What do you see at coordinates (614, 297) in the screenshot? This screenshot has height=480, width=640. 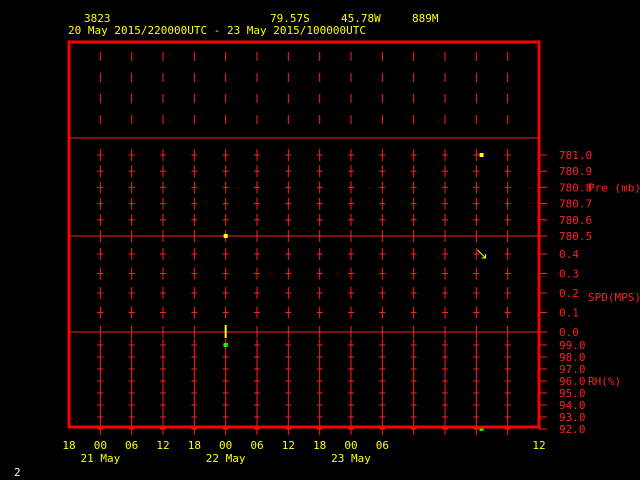 I see `axis-label-wind: SPD(MPS)` at bounding box center [614, 297].